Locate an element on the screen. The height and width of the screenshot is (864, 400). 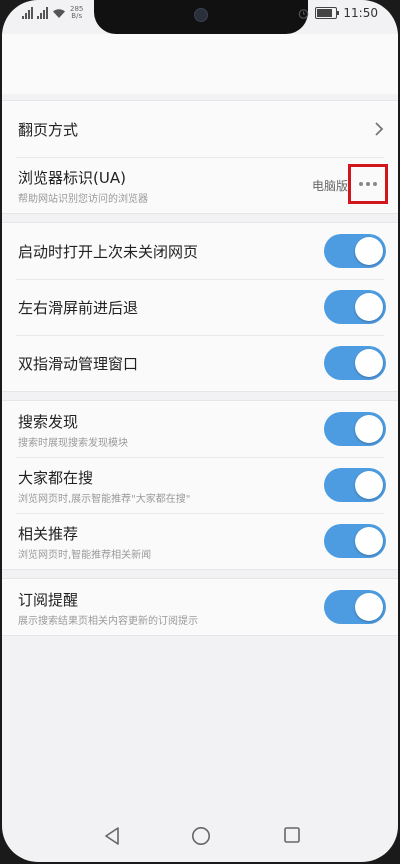
swipe-nav-toggle is located at coordinates (355, 307).